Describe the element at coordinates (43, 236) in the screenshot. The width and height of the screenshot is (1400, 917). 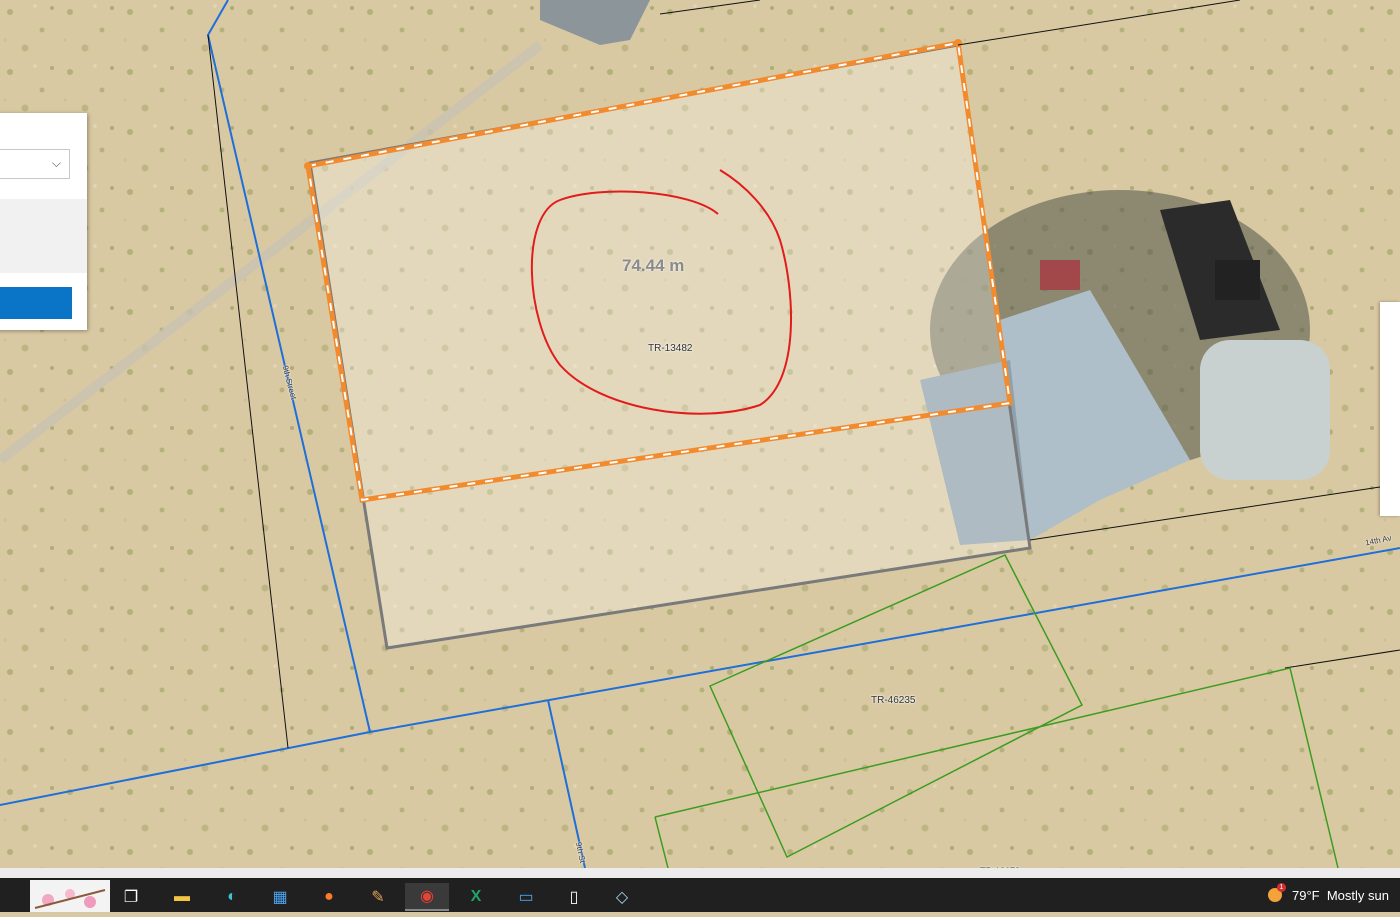
I see `panel-section` at that location.